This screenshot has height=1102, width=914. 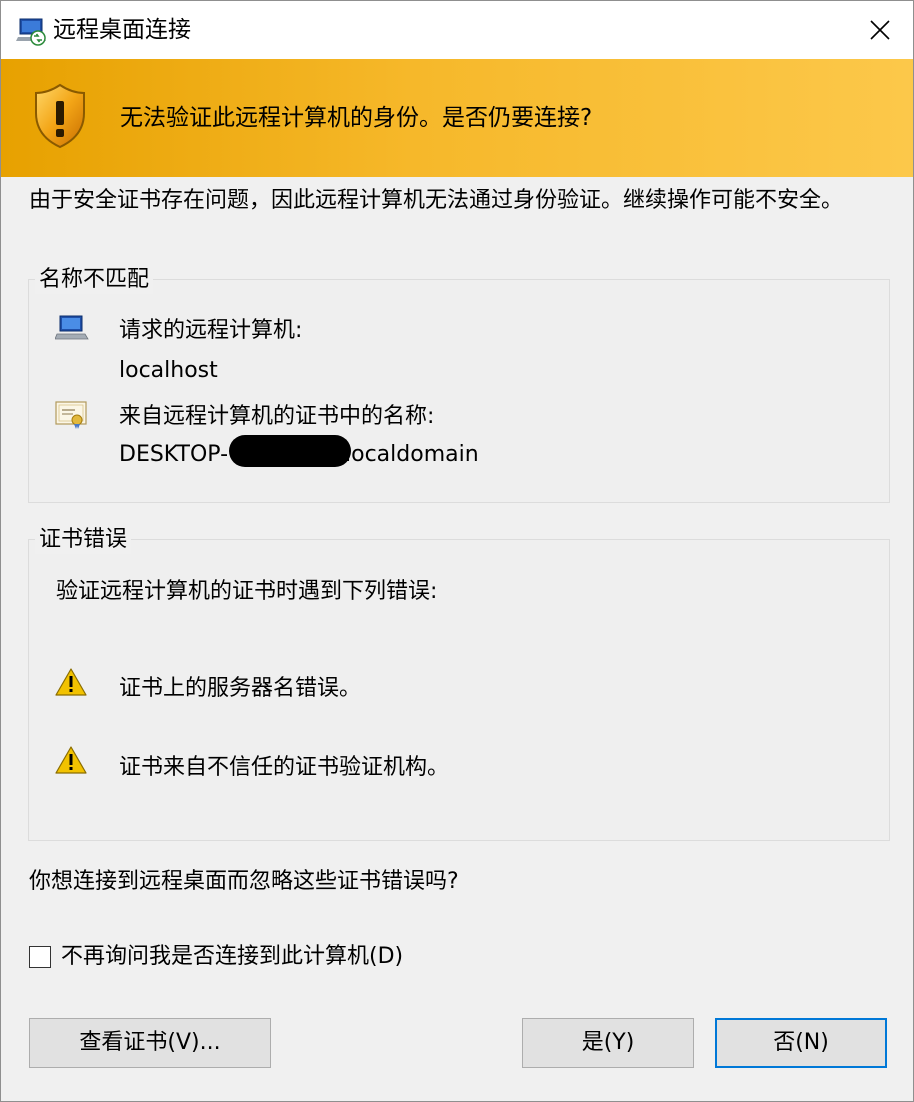 What do you see at coordinates (71, 415) in the screenshot?
I see `certificate-icon` at bounding box center [71, 415].